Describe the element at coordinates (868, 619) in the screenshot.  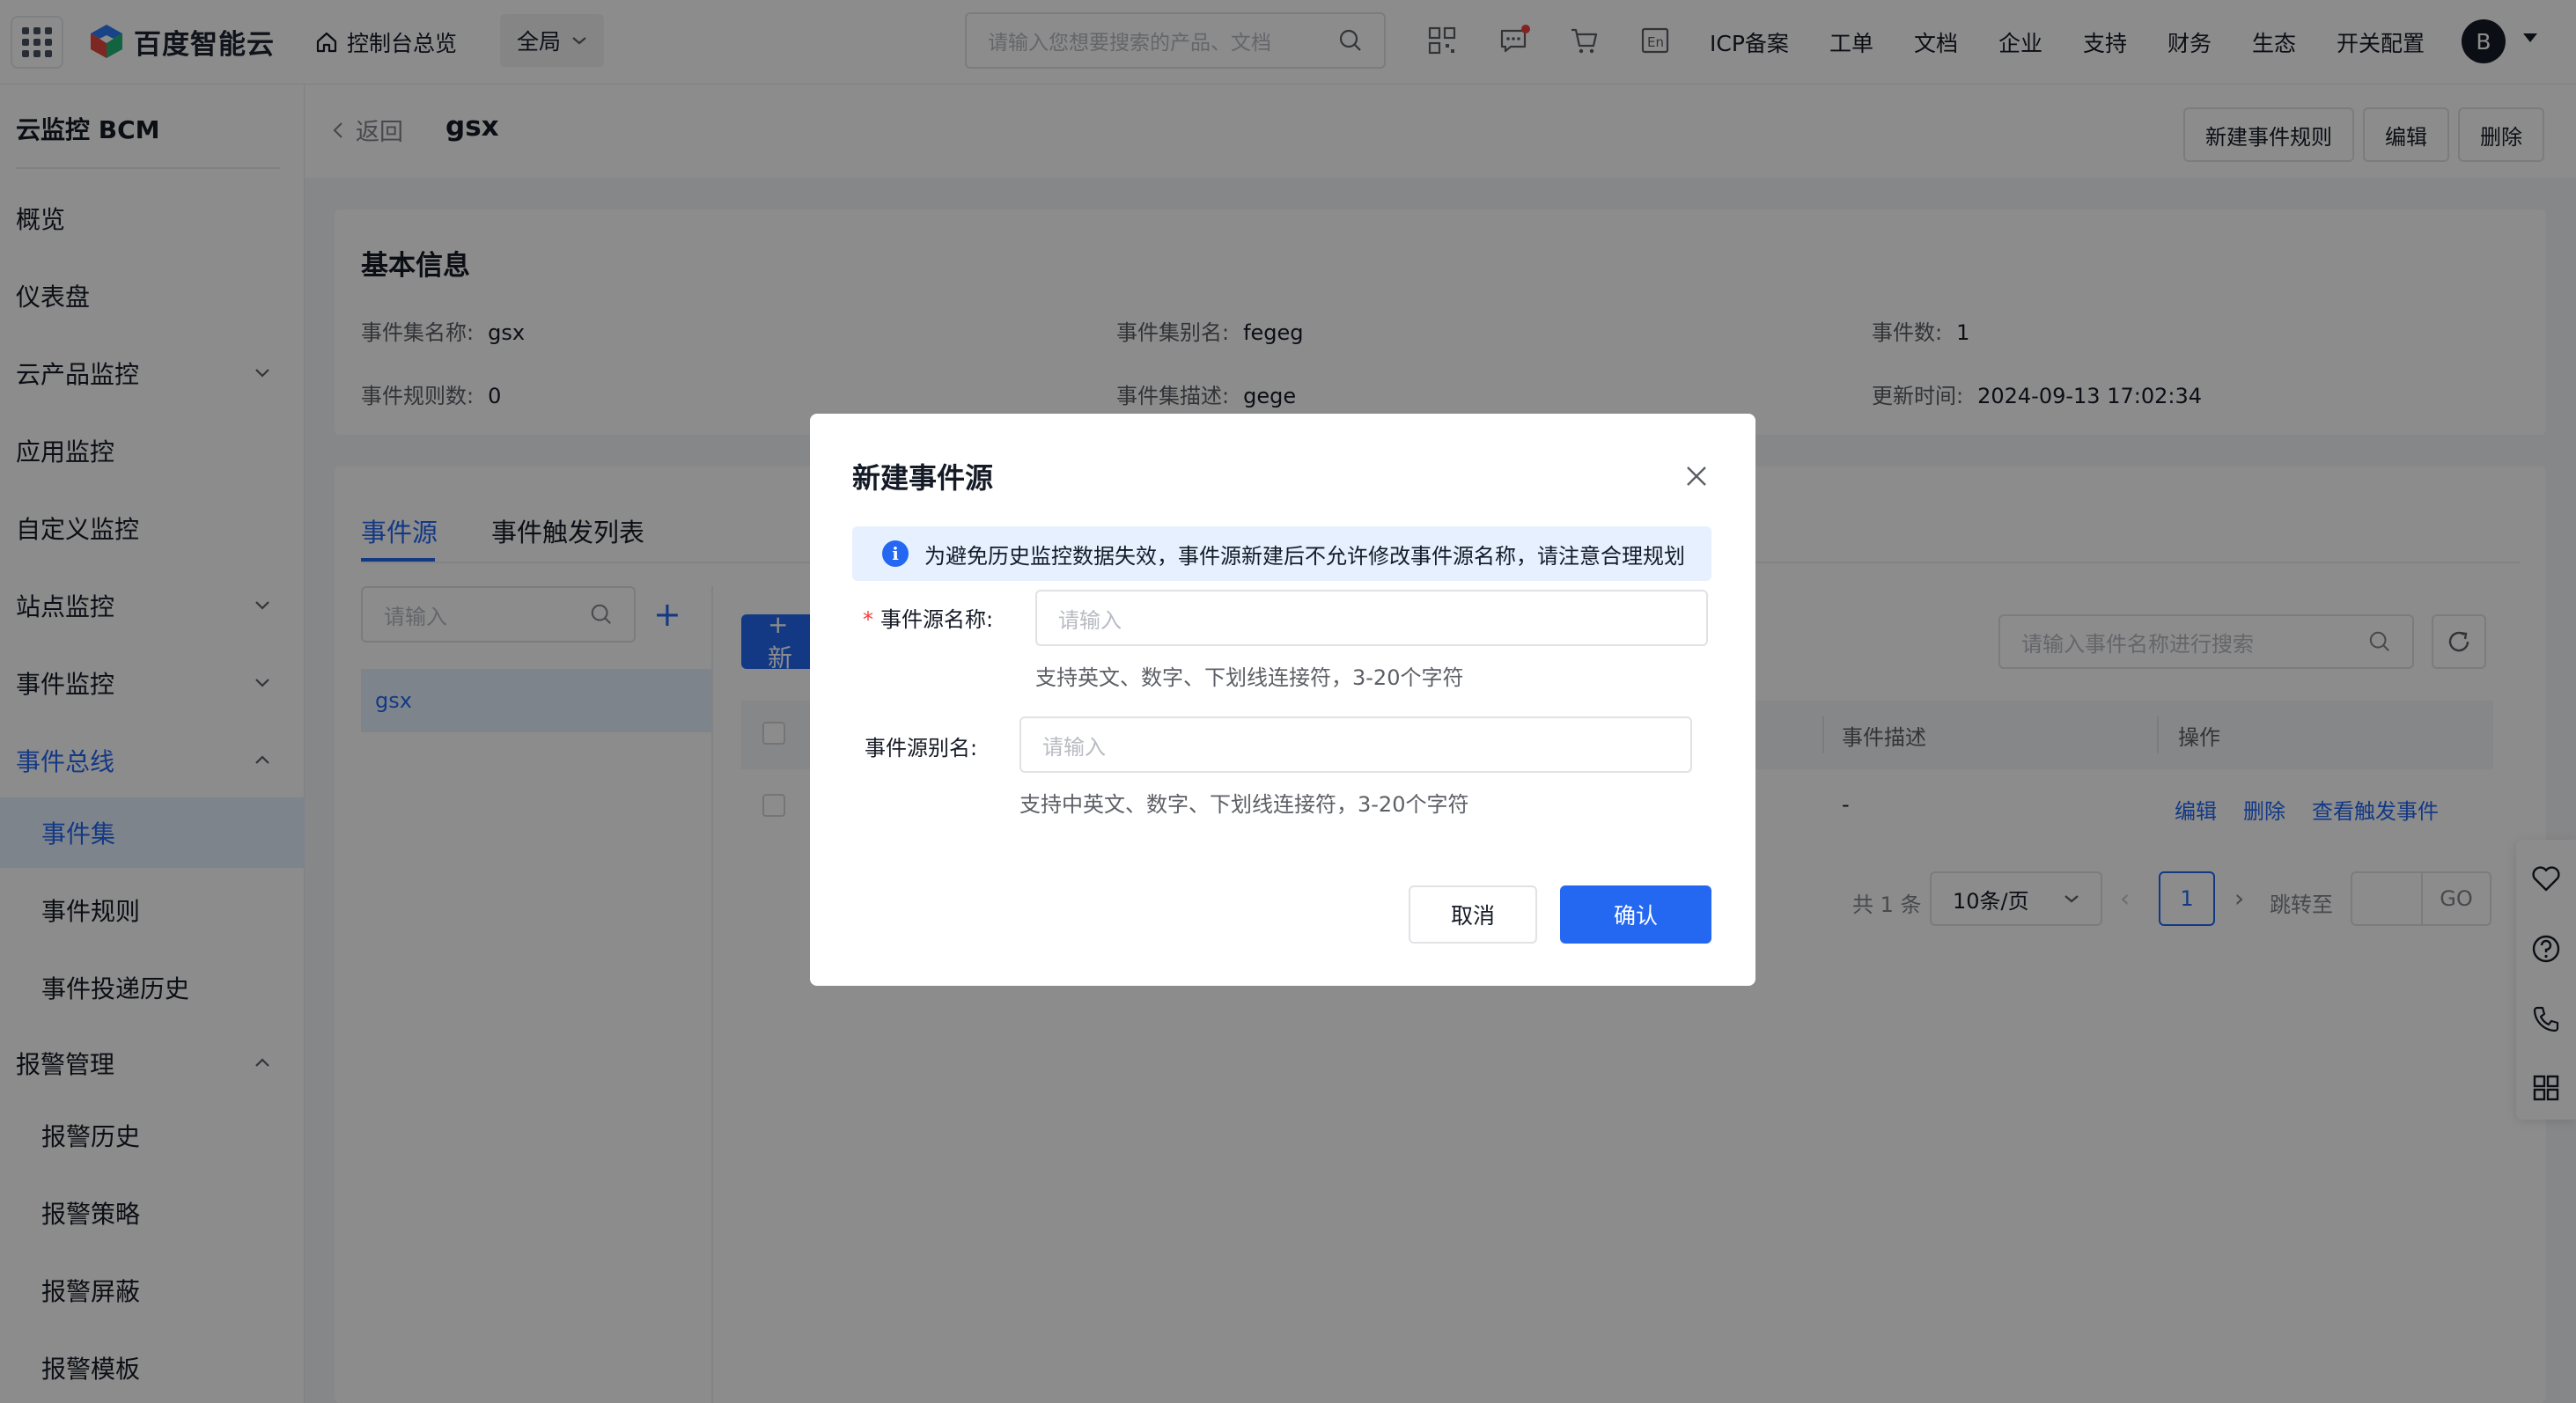
I see `required-mark: *` at that location.